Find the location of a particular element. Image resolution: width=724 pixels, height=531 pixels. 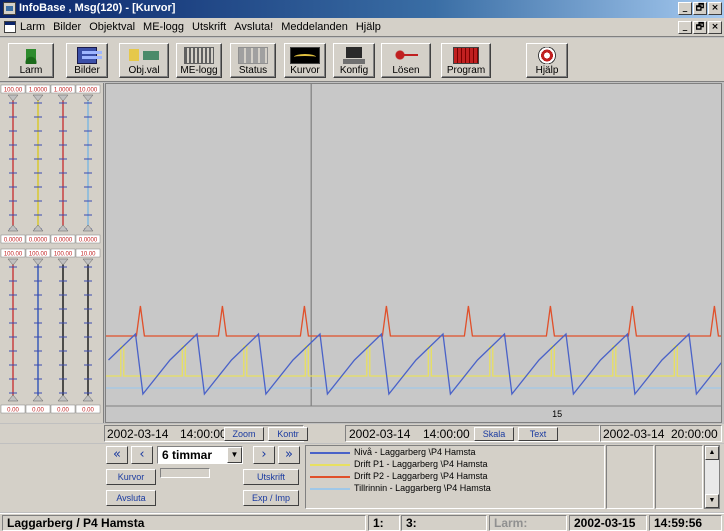

konfig-button: Konfig is located at coordinates (354, 60).